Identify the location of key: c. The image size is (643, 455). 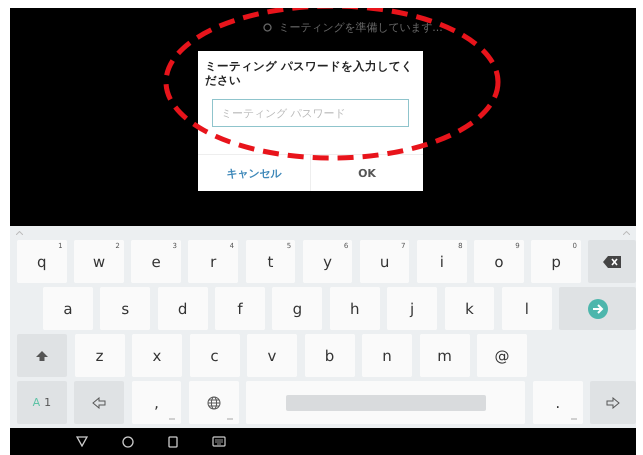
(215, 355).